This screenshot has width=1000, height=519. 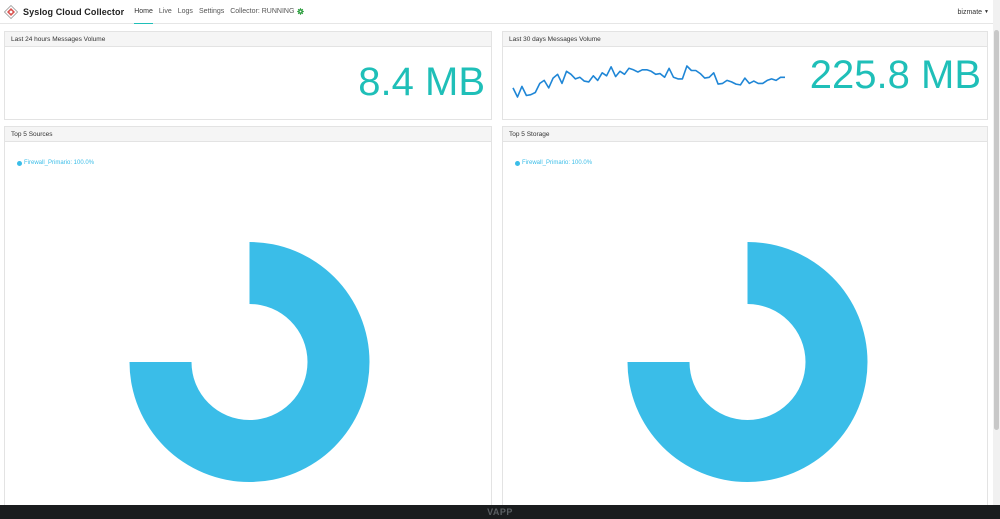 I want to click on scrollbar-thumb, so click(x=996, y=230).